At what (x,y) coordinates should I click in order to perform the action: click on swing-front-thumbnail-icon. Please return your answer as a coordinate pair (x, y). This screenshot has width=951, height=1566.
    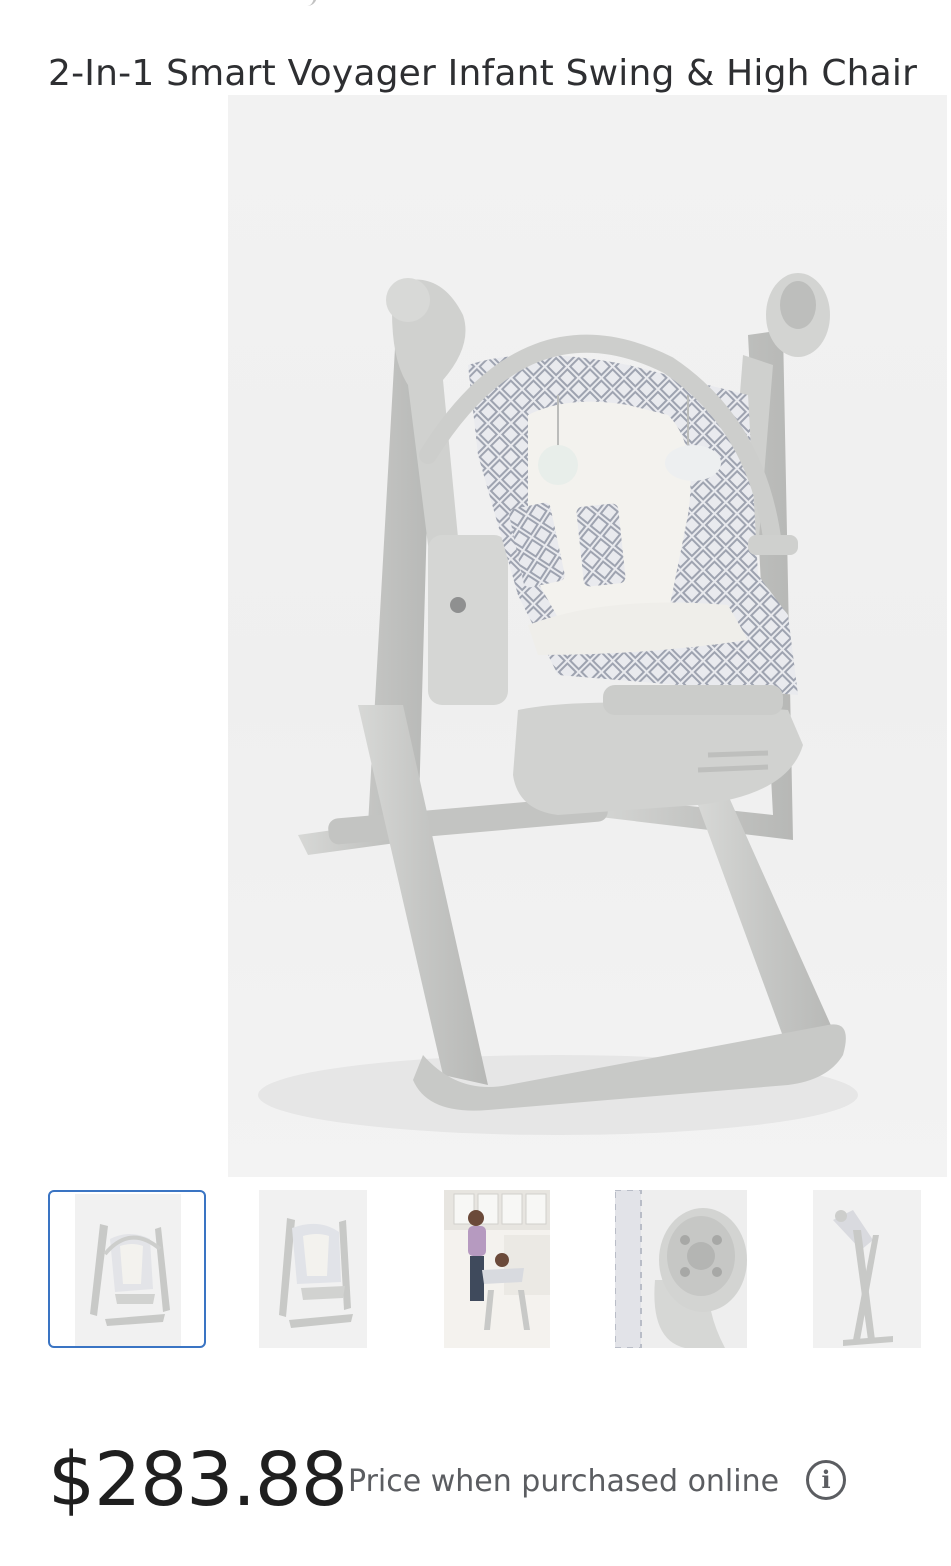
    Looking at the image, I should click on (128, 1270).